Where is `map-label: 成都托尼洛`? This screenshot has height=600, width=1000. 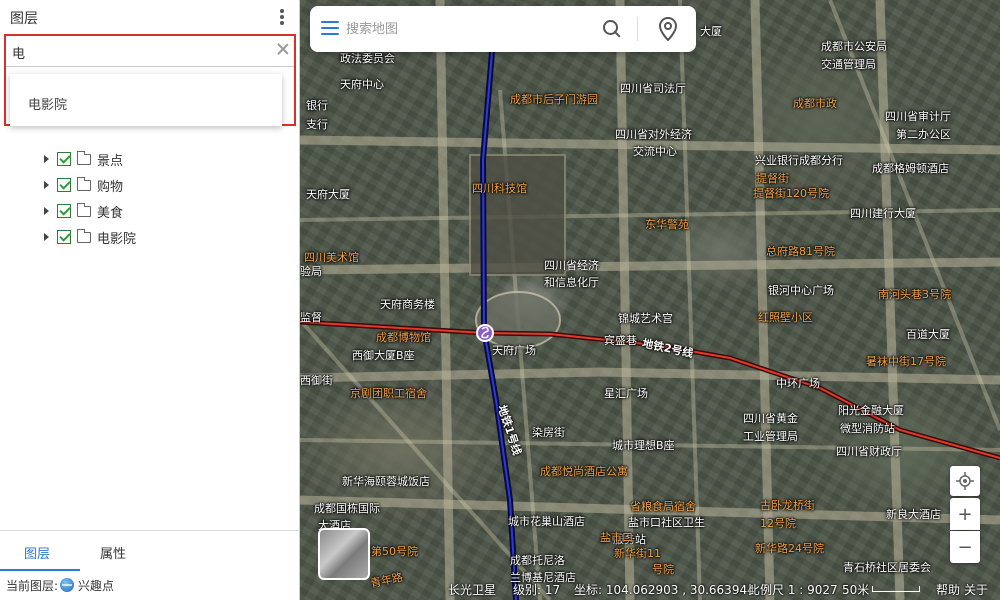 map-label: 成都托尼洛 is located at coordinates (537, 560).